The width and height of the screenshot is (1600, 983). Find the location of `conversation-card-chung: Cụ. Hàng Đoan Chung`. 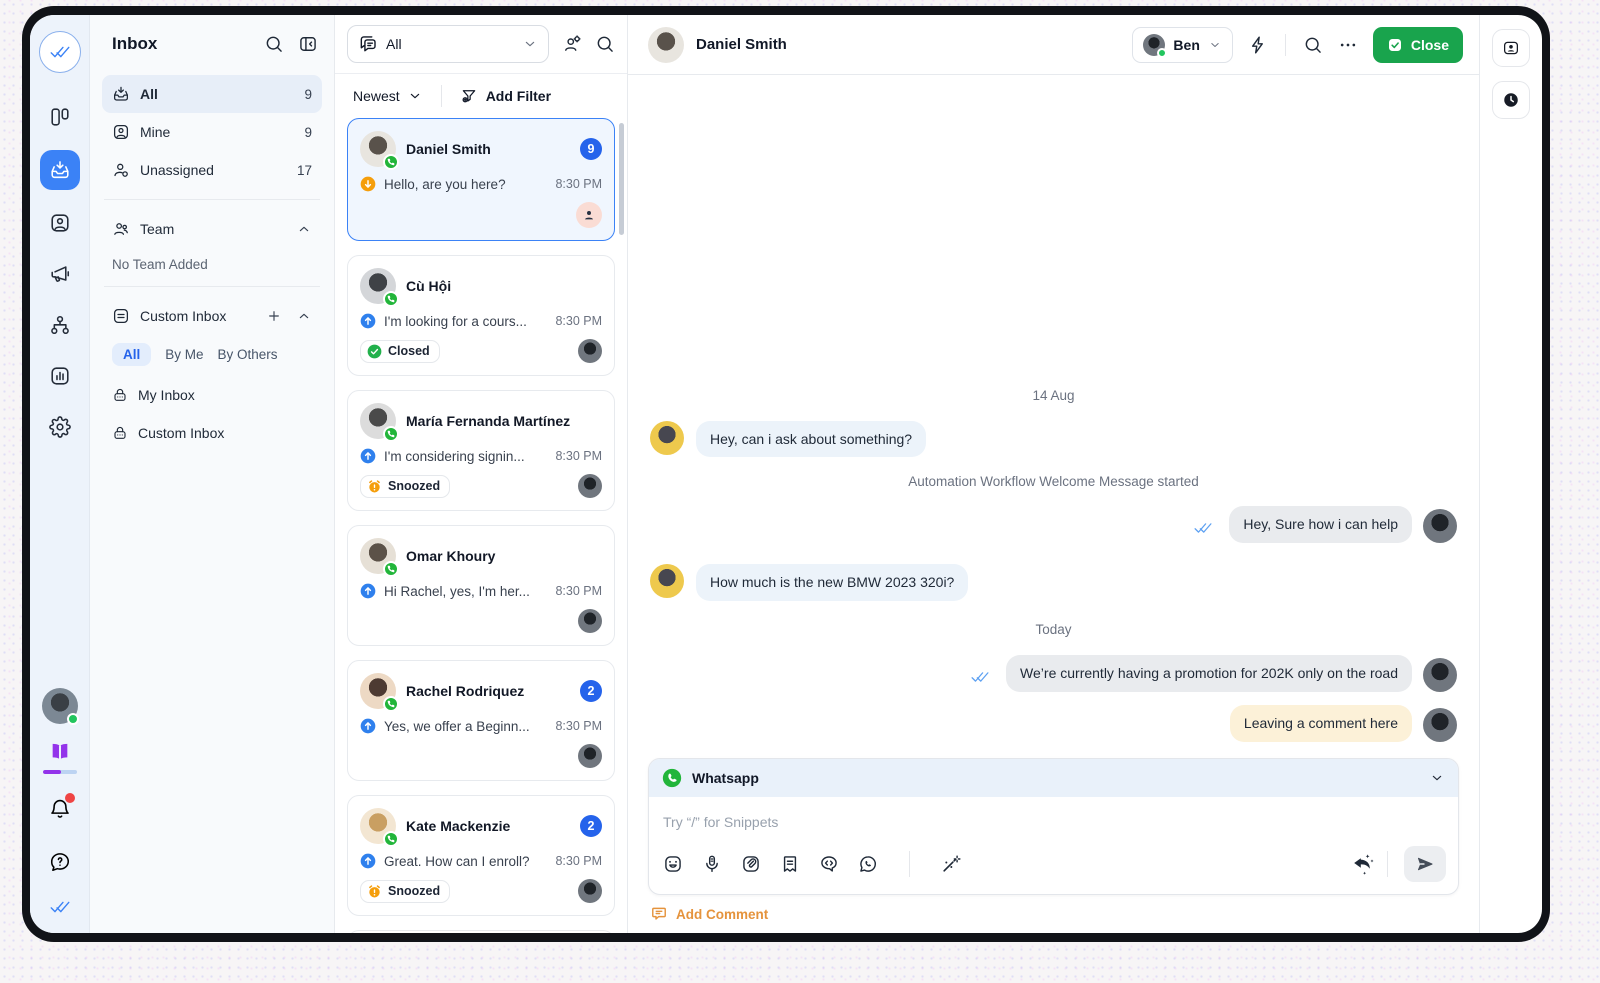

conversation-card-chung: Cụ. Hàng Đoan Chung is located at coordinates (481, 931).